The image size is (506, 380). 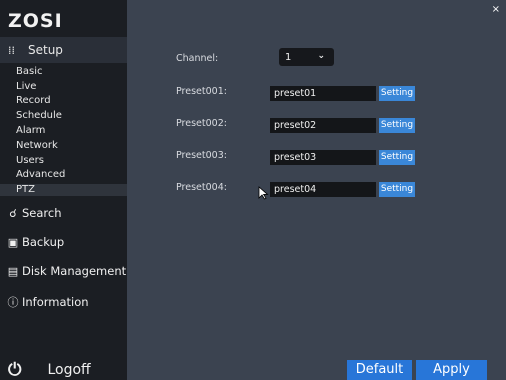 What do you see at coordinates (55, 302) in the screenshot?
I see `information-label: Information` at bounding box center [55, 302].